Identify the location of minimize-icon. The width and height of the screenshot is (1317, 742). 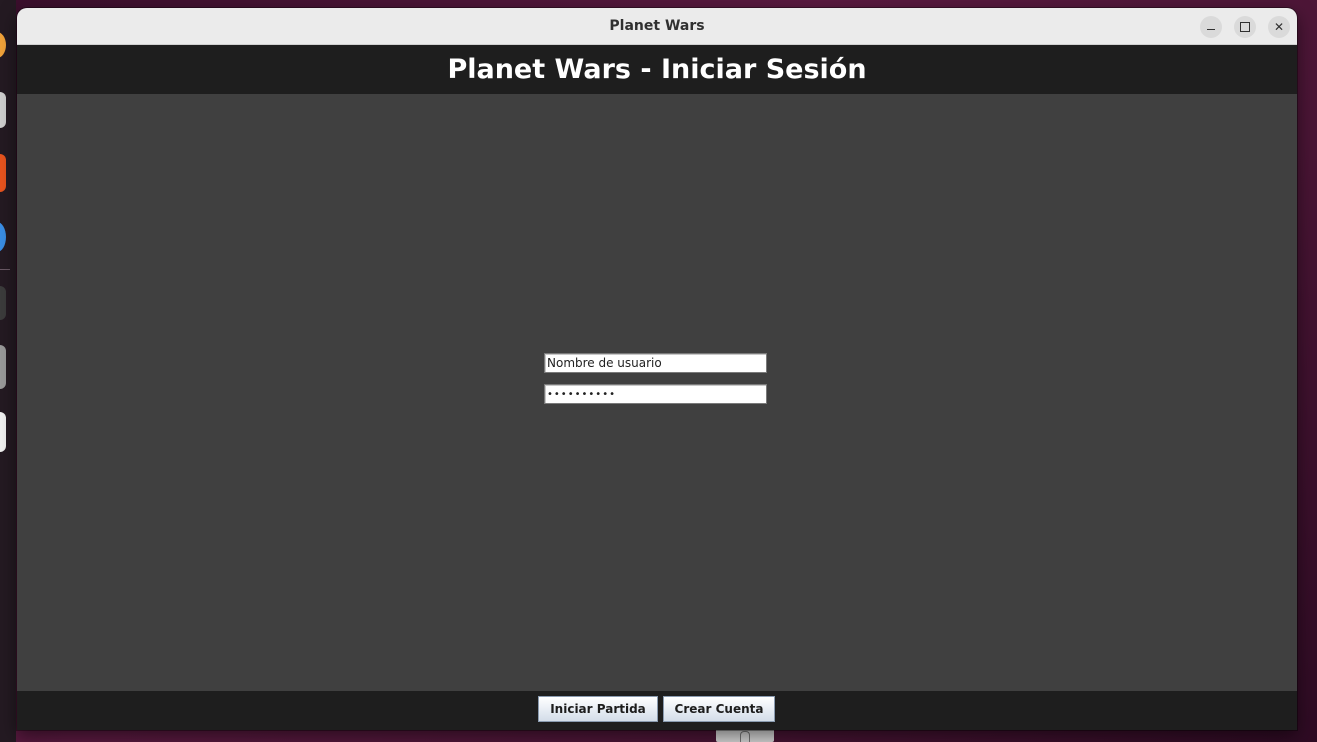
(1211, 29).